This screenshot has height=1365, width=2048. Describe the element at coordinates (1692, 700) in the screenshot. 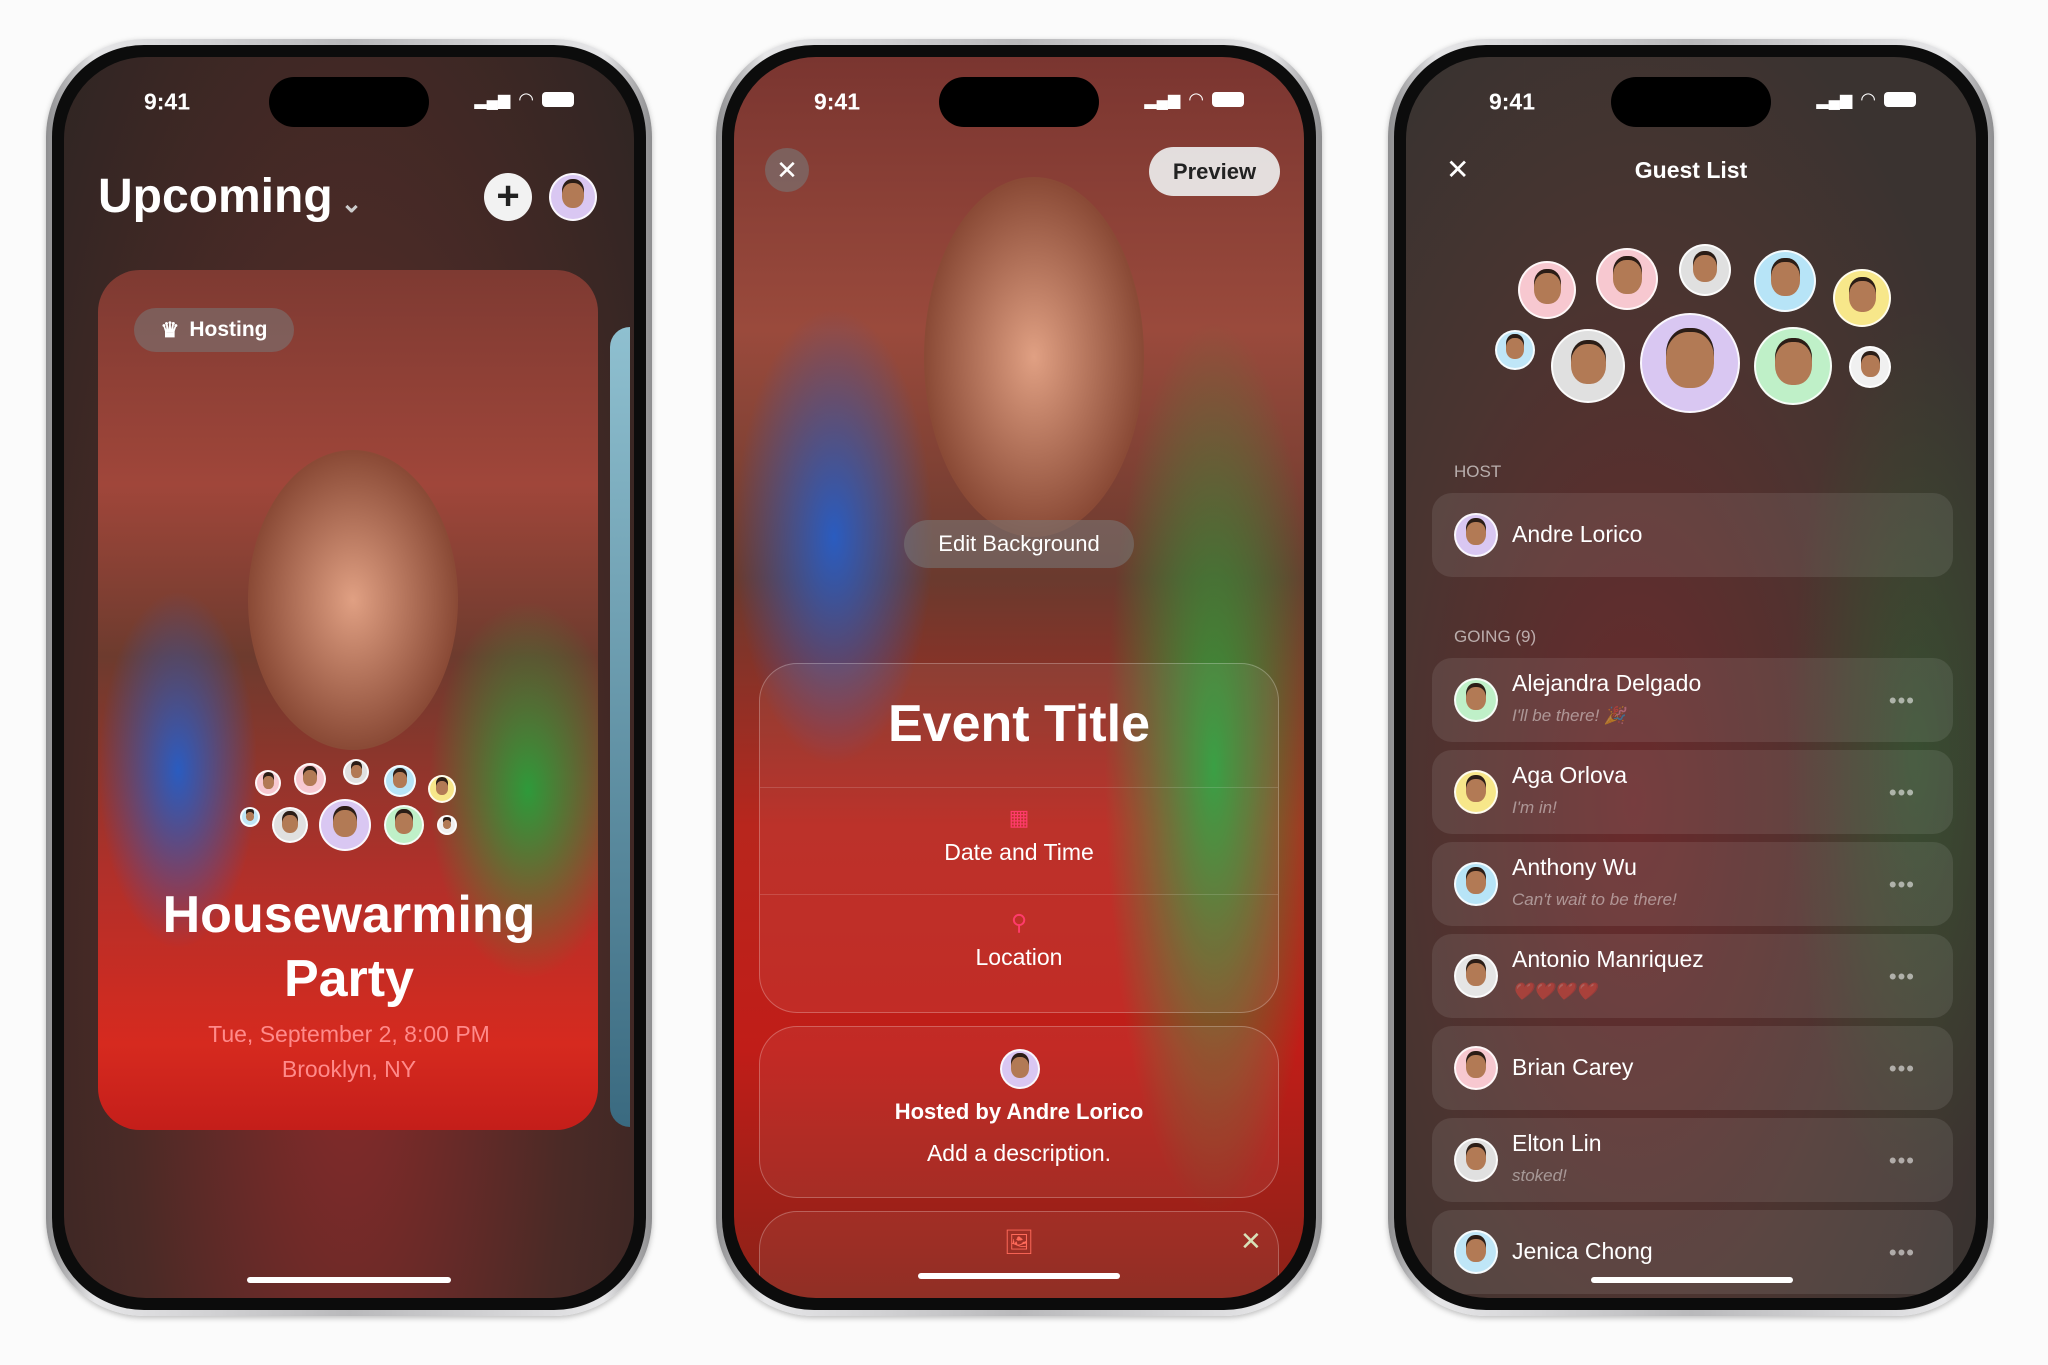

I see `guest-row: Alejandra Delgado I'll be there! 🎉 •••` at that location.